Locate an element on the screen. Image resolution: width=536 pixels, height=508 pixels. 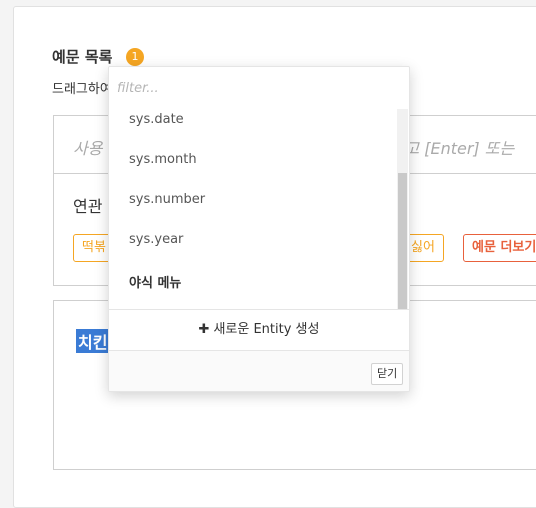
dropdown-footer: 닫기 is located at coordinates (259, 370).